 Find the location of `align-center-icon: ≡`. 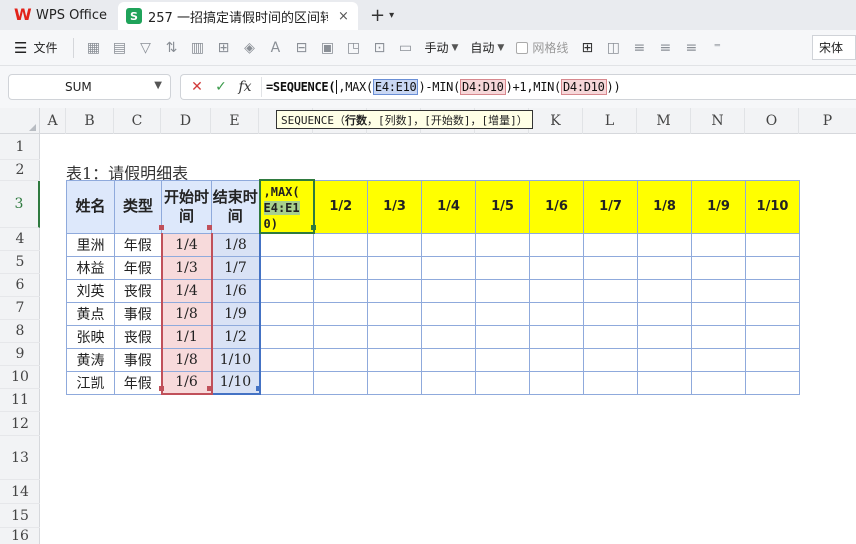

align-center-icon: ≡ is located at coordinates (665, 48).